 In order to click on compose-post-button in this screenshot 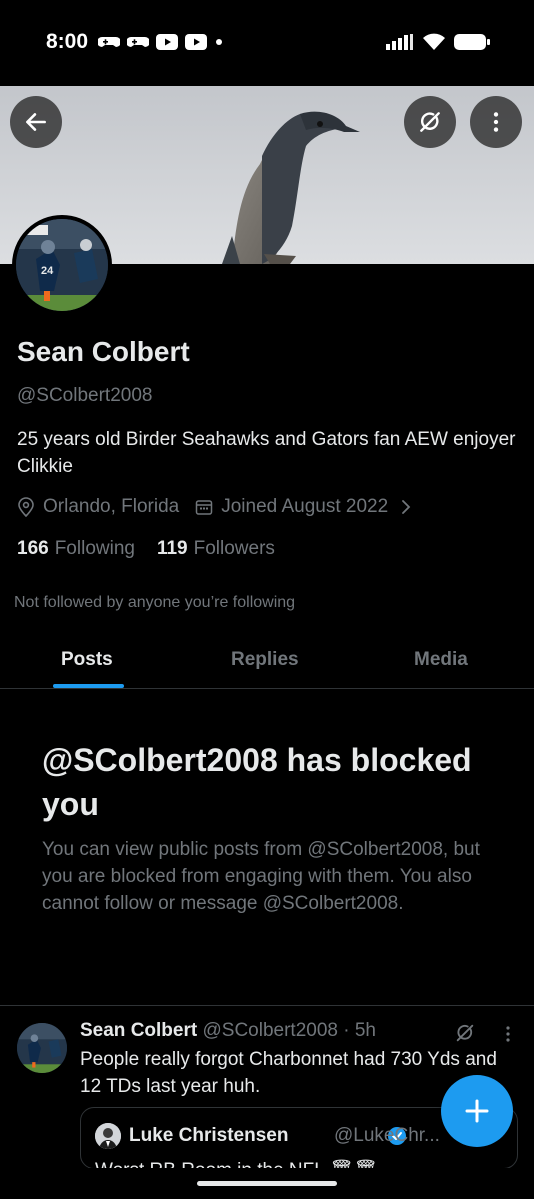, I will do `click(477, 1111)`.